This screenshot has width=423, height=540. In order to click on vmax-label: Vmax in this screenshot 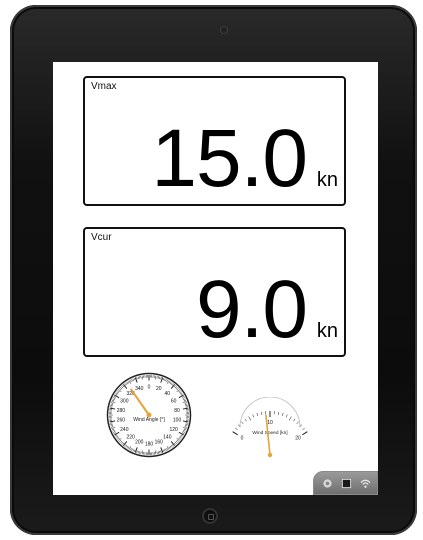, I will do `click(104, 86)`.